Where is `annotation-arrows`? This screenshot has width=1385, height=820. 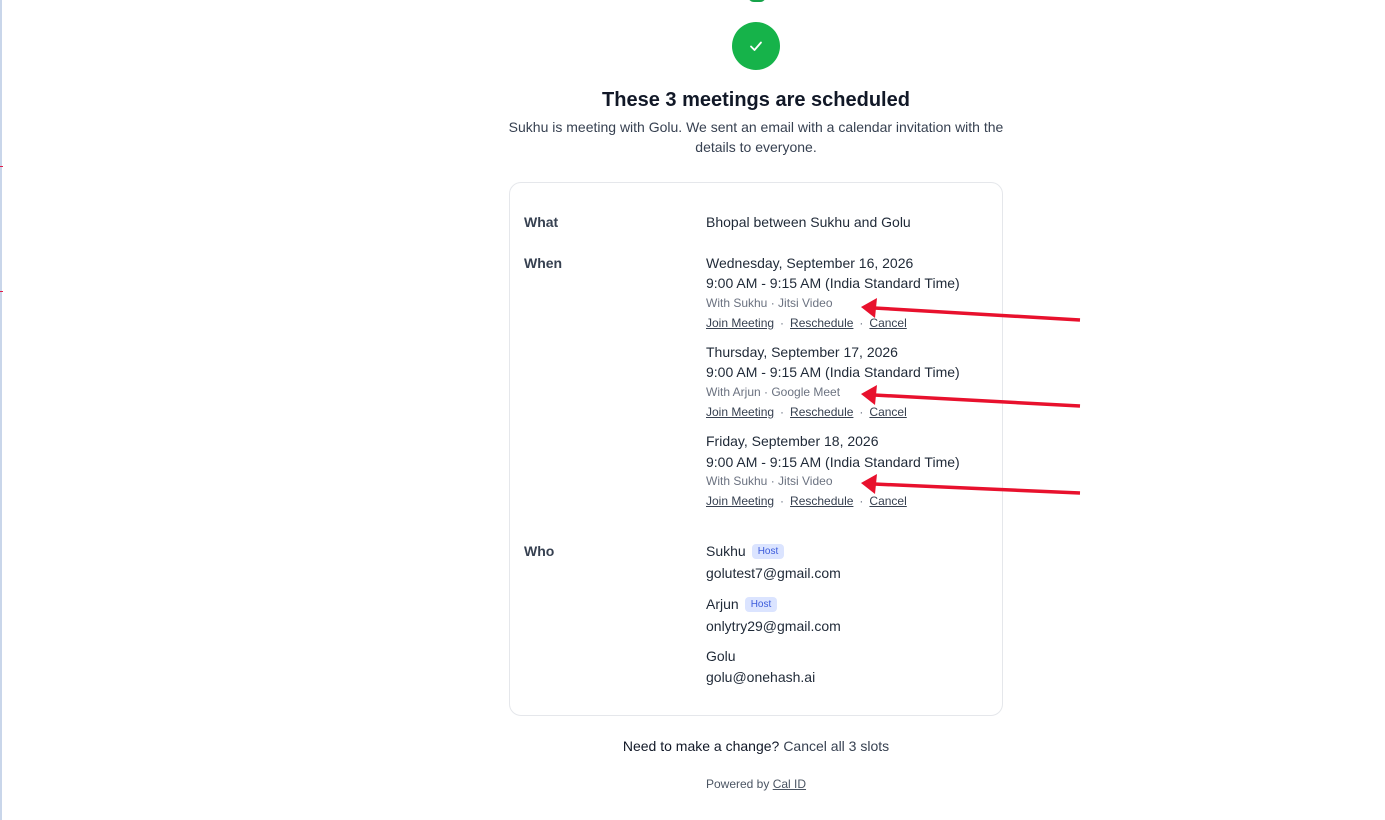 annotation-arrows is located at coordinates (971, 396).